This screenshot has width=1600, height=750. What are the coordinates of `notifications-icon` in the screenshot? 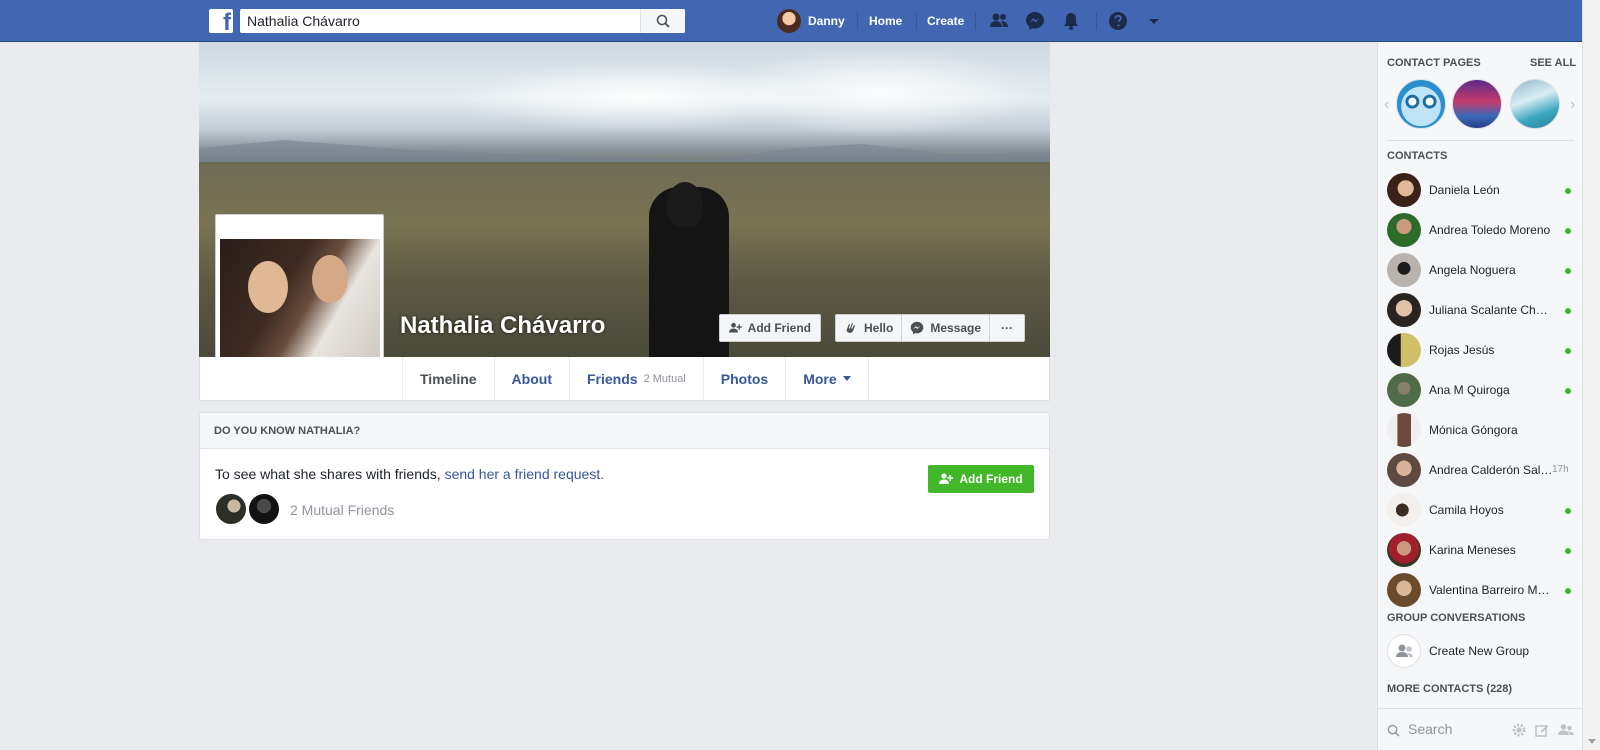 It's located at (1071, 21).